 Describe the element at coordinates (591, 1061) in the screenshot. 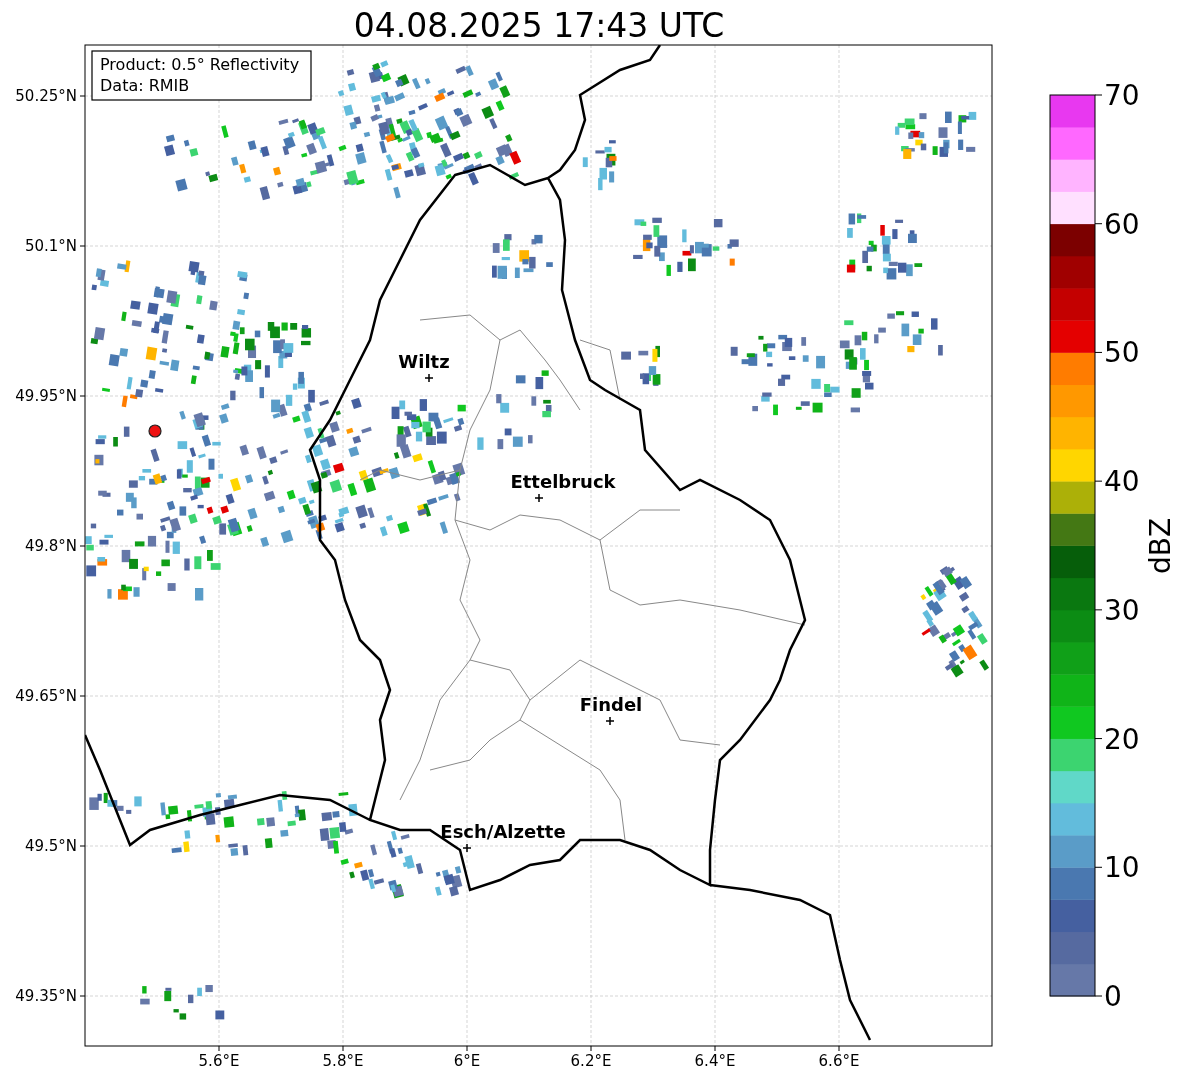

I see `longitude-label: 6.2°E` at that location.